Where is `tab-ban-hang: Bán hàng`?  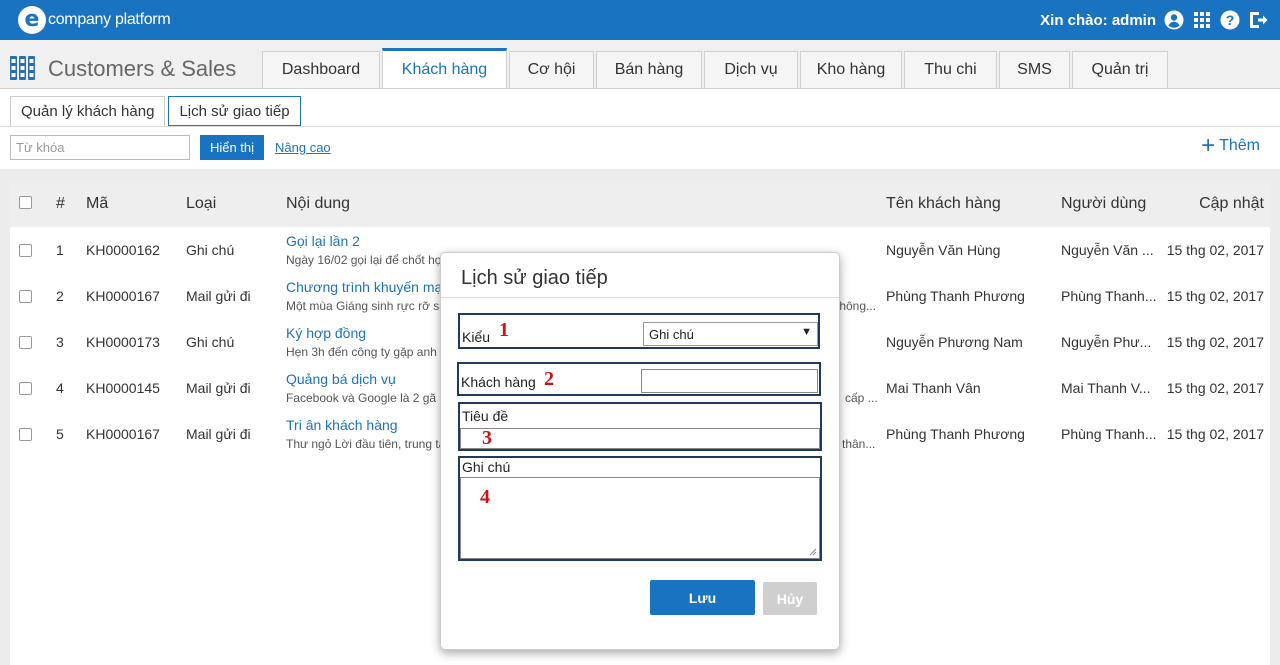 tab-ban-hang: Bán hàng is located at coordinates (649, 69).